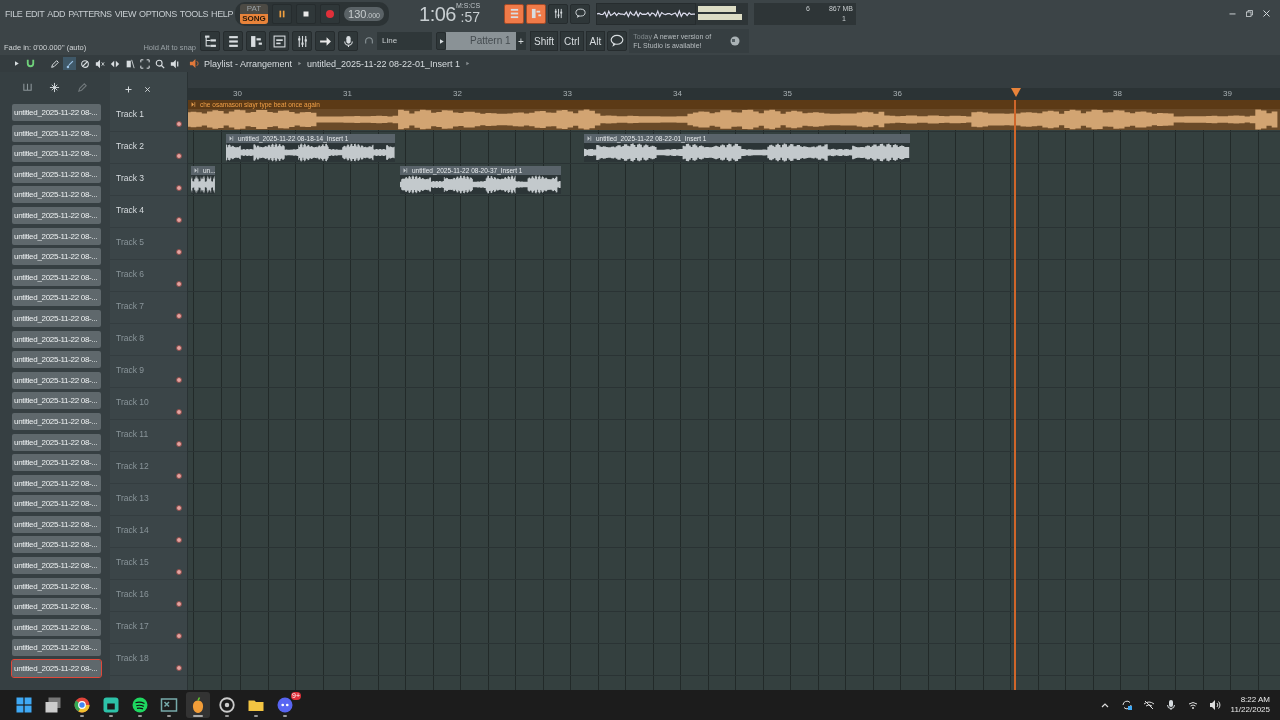 Image resolution: width=1280 pixels, height=720 pixels. Describe the element at coordinates (148, 468) in the screenshot. I see `track-header: Track 12` at that location.